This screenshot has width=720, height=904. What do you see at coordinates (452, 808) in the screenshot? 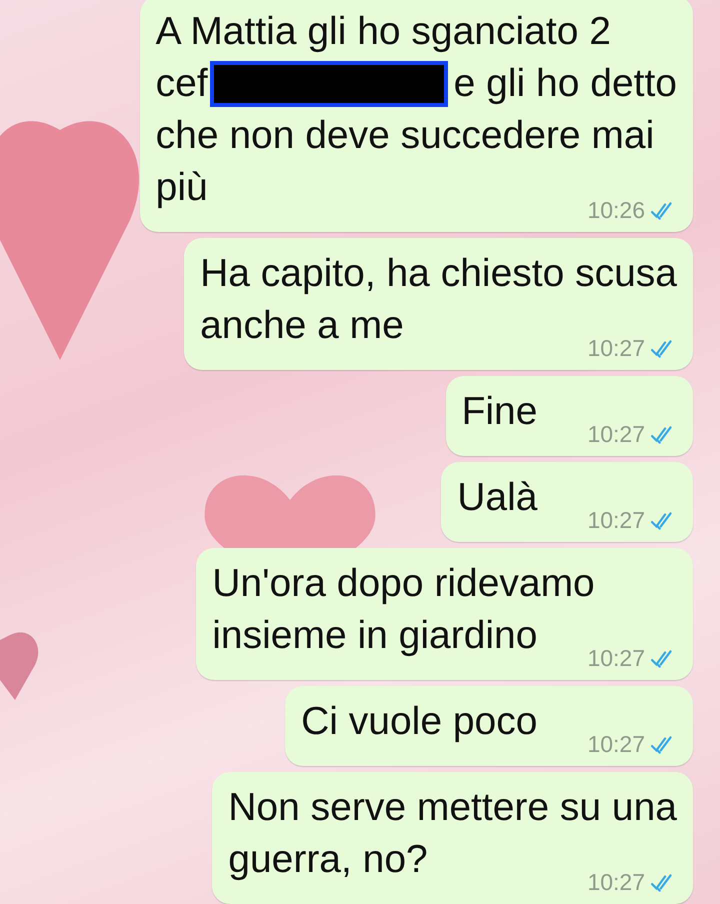
I see `message-text: Non serve mettere su una` at bounding box center [452, 808].